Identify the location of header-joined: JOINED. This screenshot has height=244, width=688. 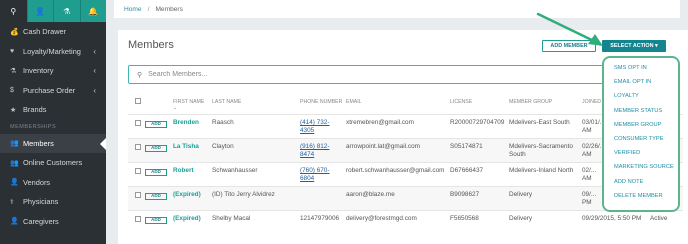
(591, 102).